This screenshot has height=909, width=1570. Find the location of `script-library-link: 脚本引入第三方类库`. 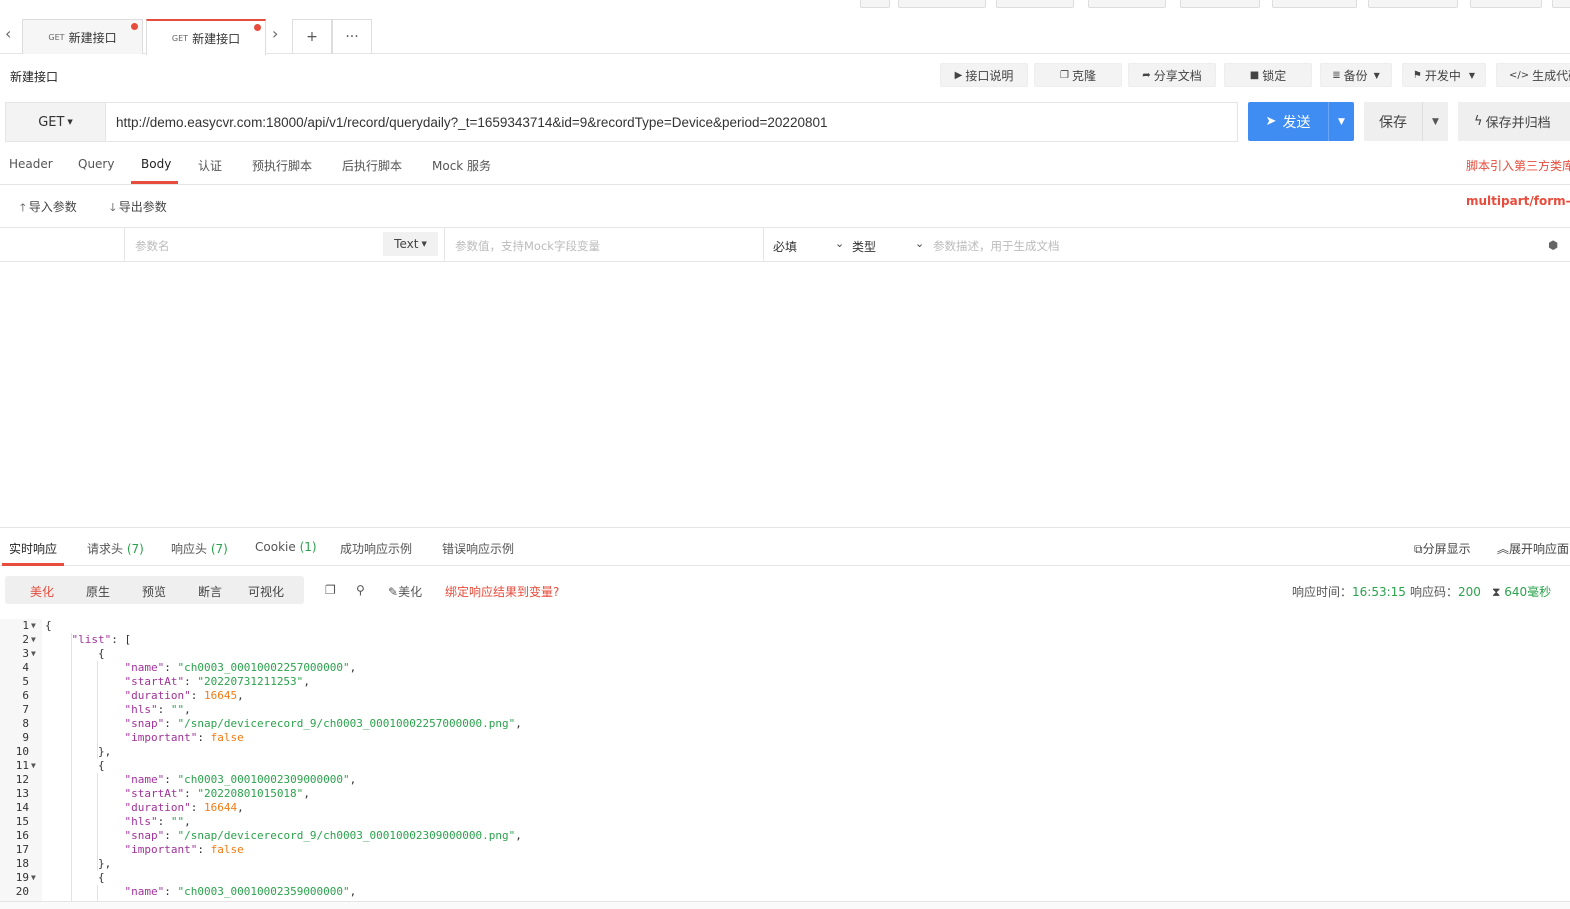

script-library-link: 脚本引入第三方类库 is located at coordinates (1518, 165).